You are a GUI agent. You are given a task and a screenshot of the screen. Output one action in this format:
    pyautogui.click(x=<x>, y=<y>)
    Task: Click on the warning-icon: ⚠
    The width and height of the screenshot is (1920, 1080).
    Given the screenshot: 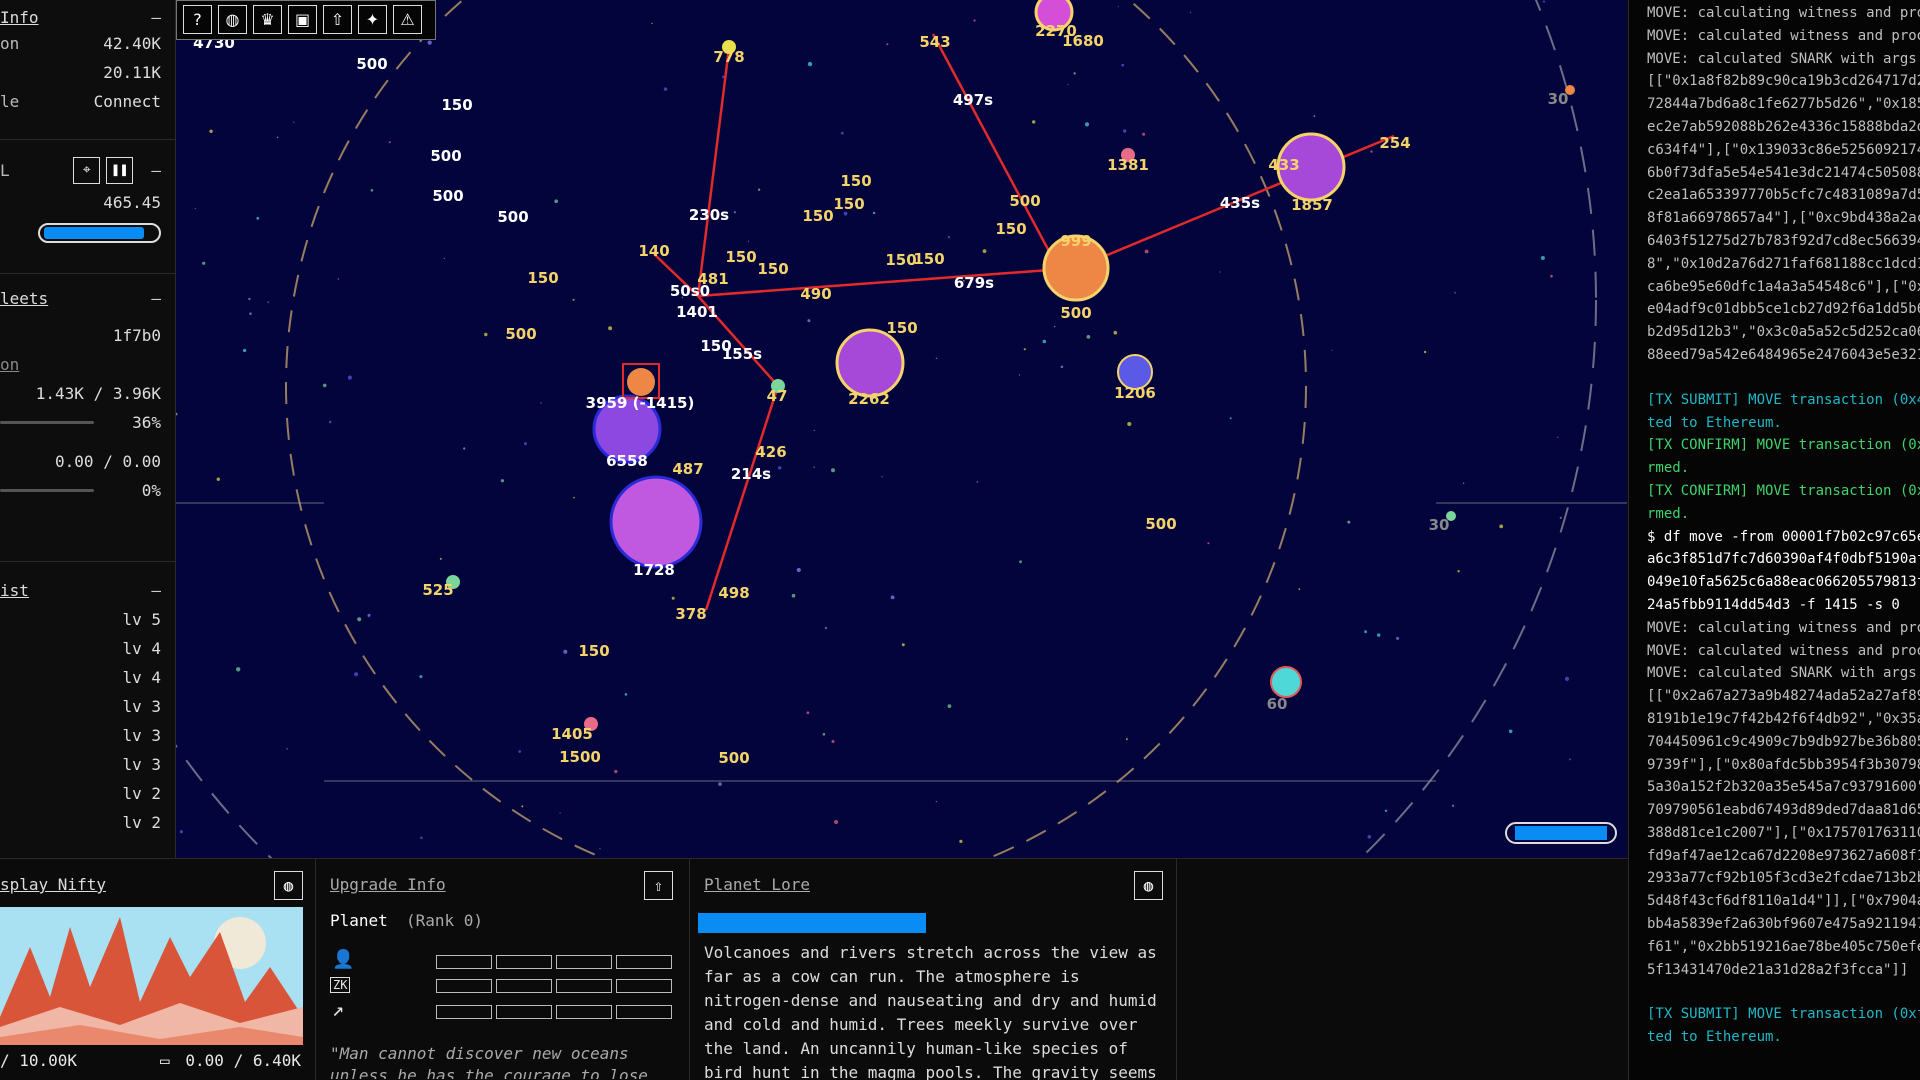 What is the action you would take?
    pyautogui.click(x=407, y=19)
    